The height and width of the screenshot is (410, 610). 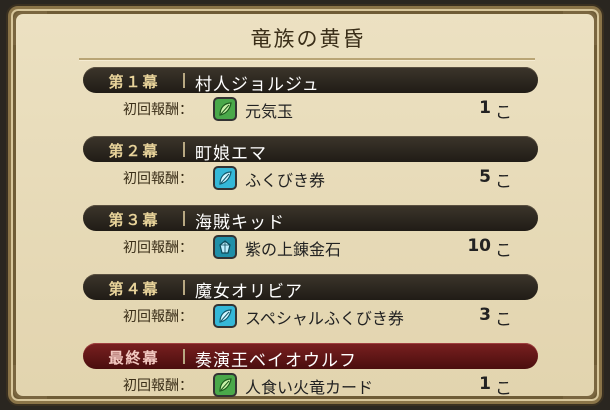 I want to click on panel-title: 竜族の黄昏, so click(x=308, y=39).